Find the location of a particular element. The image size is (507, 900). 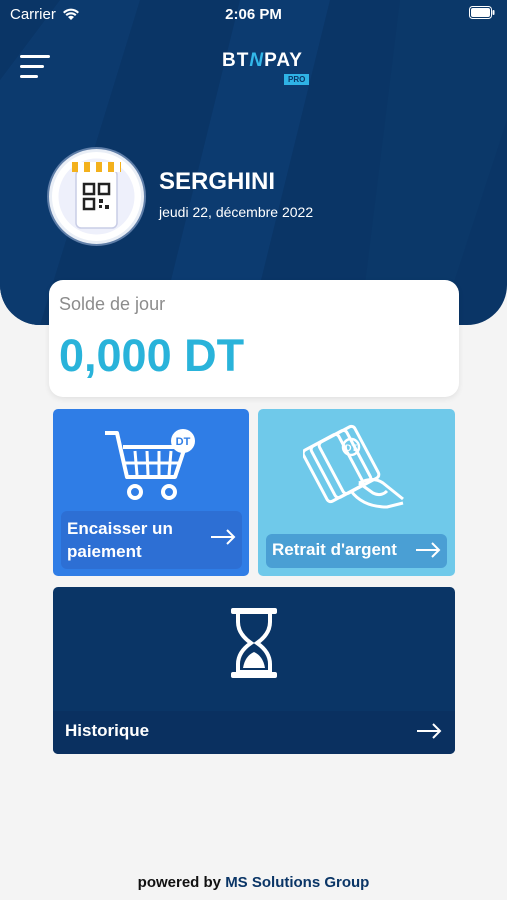

profile-date: jeudi 22, décembre 2022 is located at coordinates (236, 212).